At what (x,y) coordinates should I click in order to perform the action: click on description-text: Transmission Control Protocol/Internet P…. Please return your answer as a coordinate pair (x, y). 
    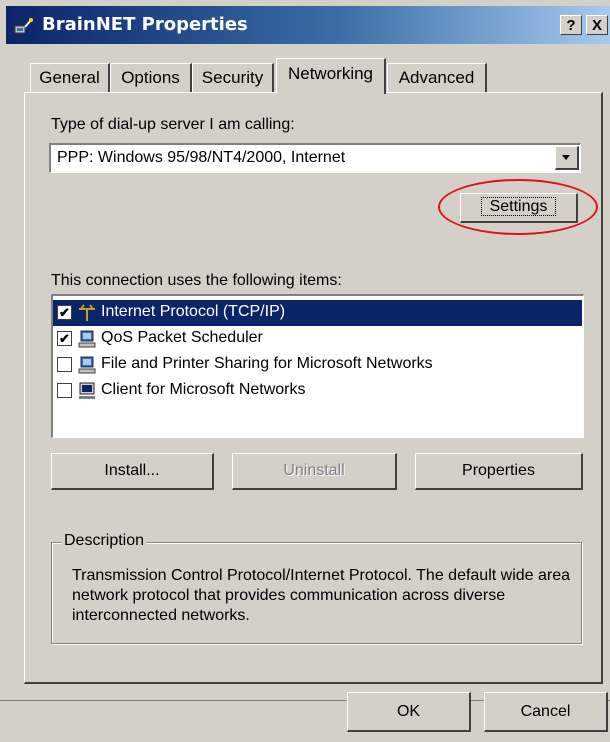
    Looking at the image, I should click on (321, 595).